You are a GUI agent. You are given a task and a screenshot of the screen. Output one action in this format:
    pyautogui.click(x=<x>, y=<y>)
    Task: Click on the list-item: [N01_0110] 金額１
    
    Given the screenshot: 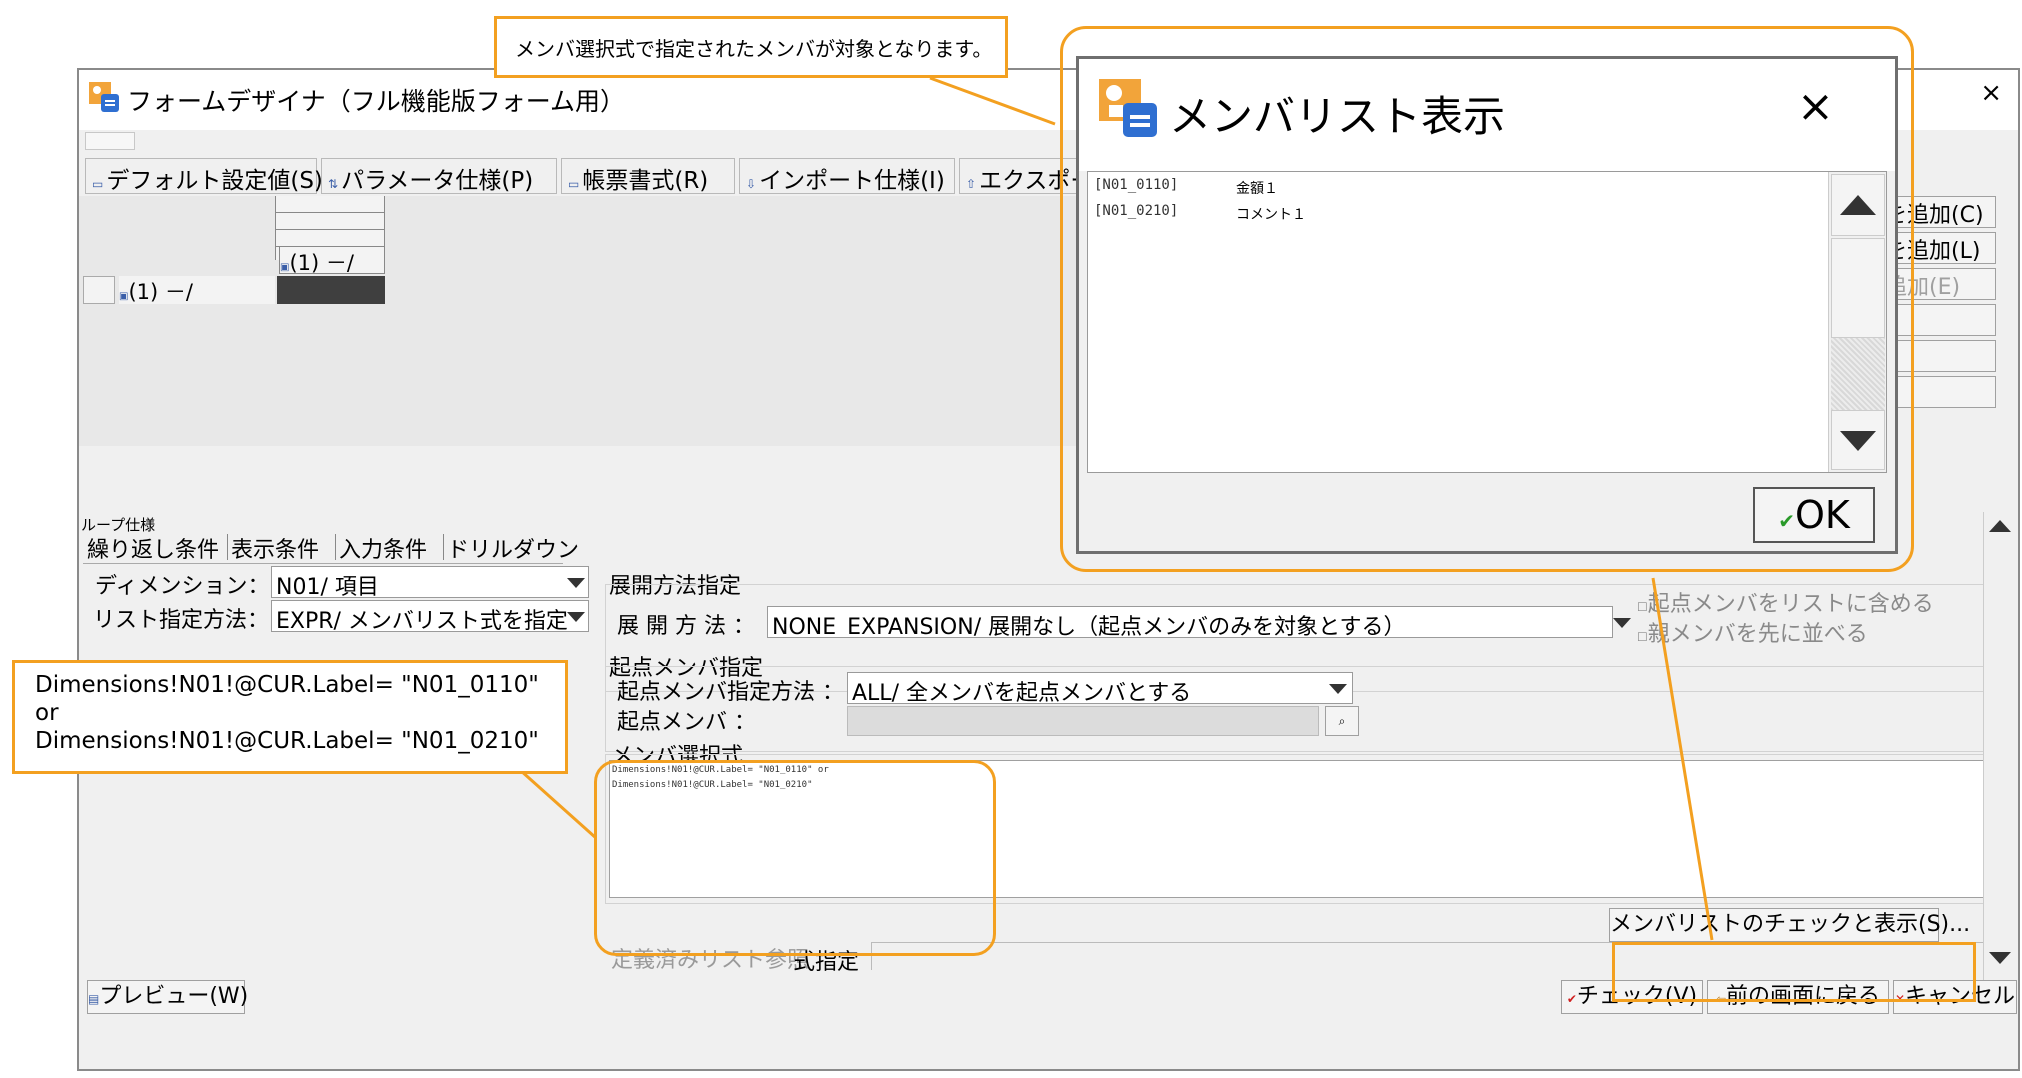 What is the action you would take?
    pyautogui.click(x=1444, y=189)
    